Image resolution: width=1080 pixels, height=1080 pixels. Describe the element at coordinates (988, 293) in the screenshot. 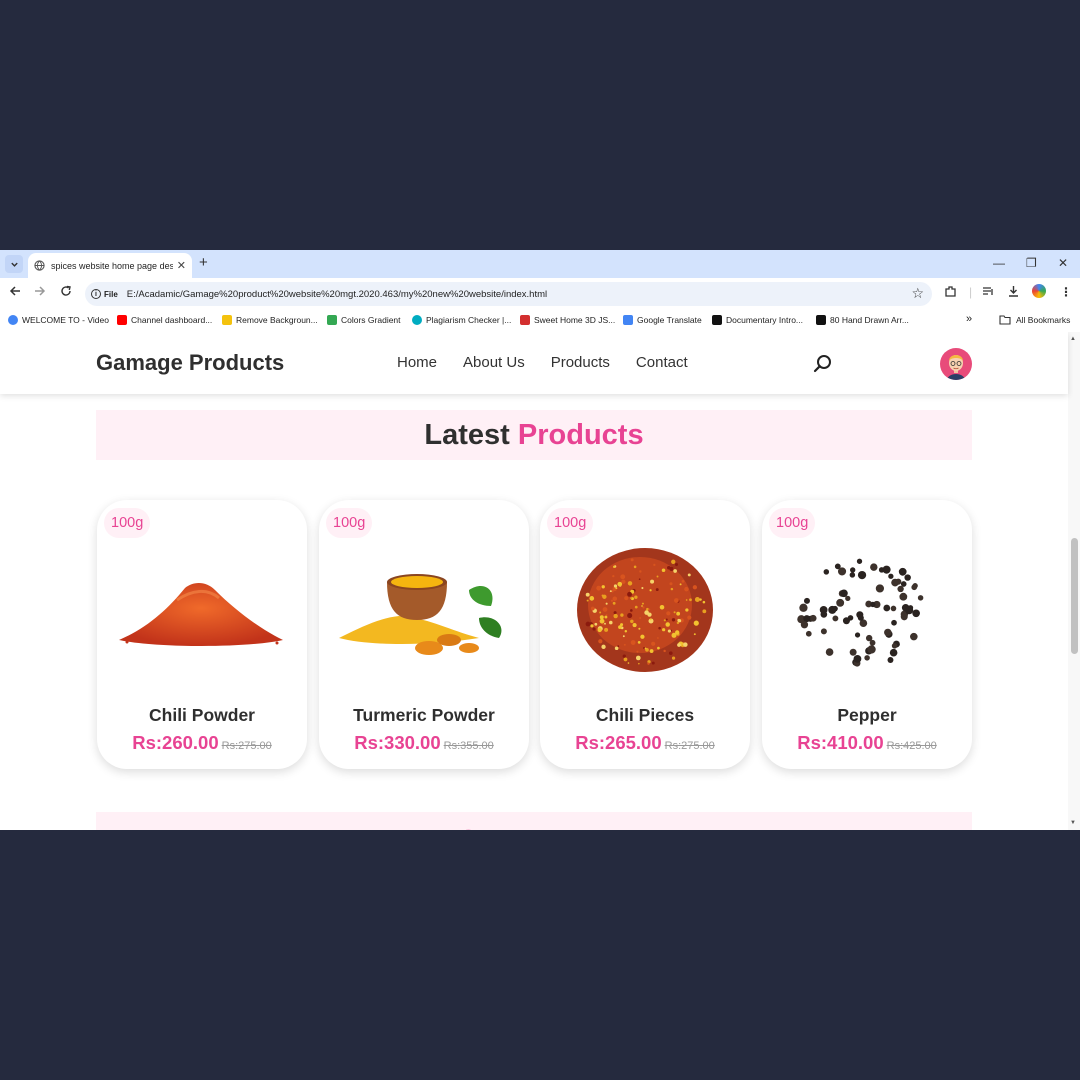

I see `media-queue-icon` at that location.